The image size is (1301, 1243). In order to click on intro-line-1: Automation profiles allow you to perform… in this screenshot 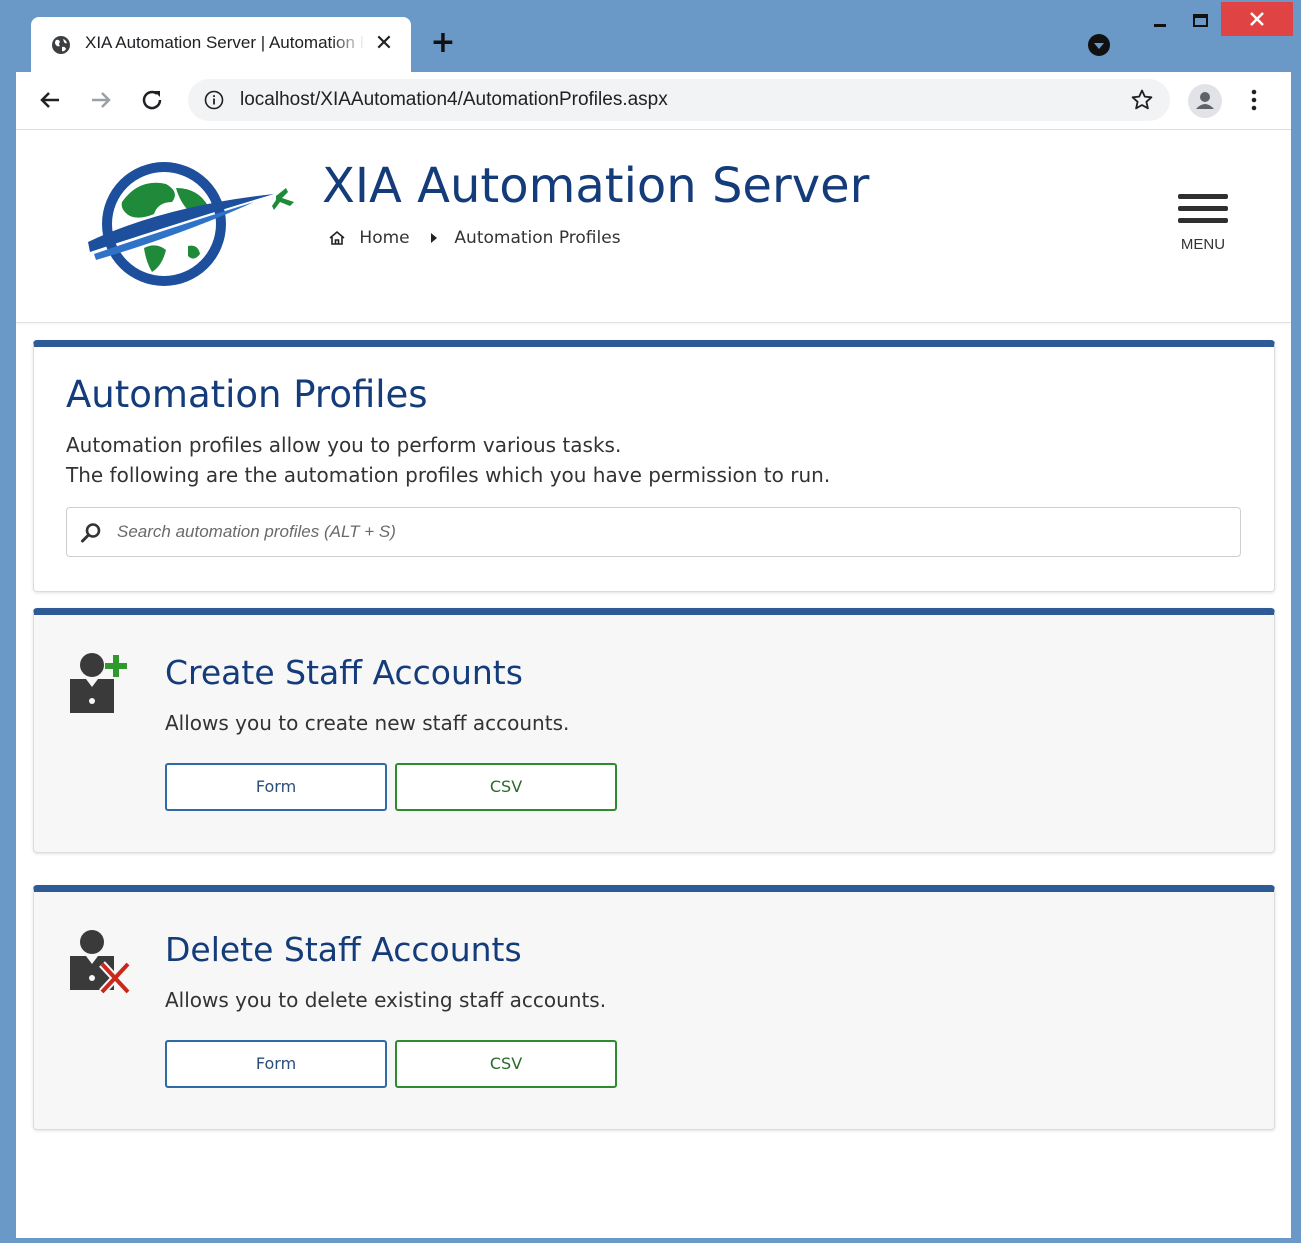, I will do `click(344, 445)`.